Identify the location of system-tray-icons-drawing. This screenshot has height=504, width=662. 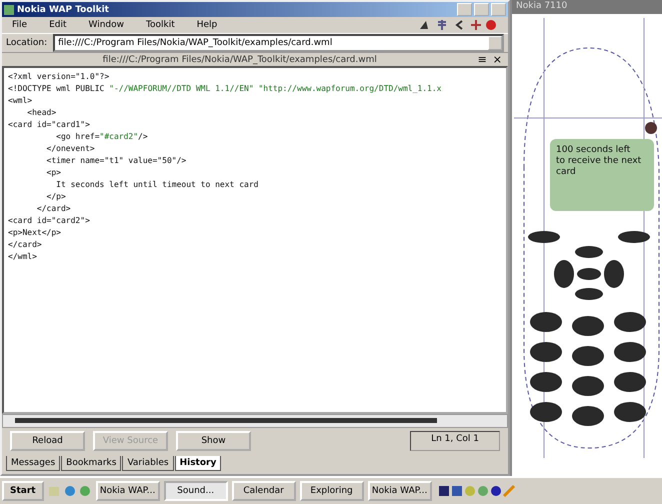
(477, 491).